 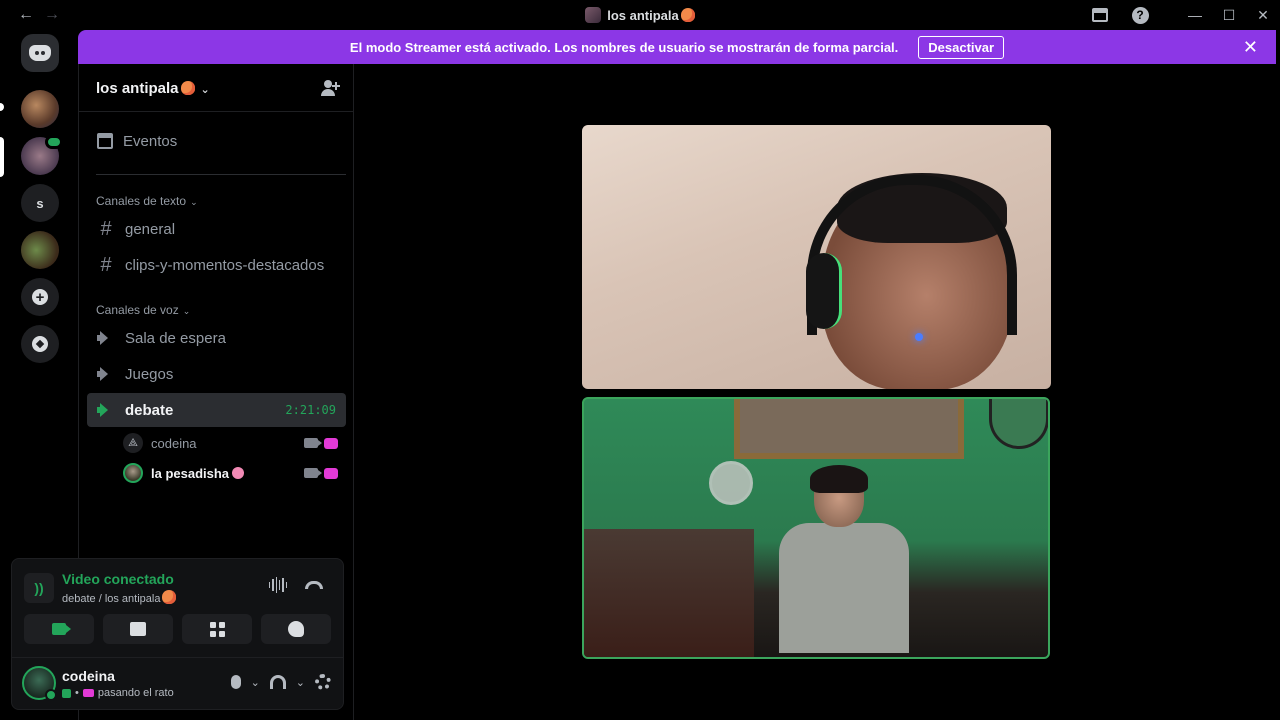 I want to click on user-controls: ⌄ ⌄, so click(x=280, y=682).